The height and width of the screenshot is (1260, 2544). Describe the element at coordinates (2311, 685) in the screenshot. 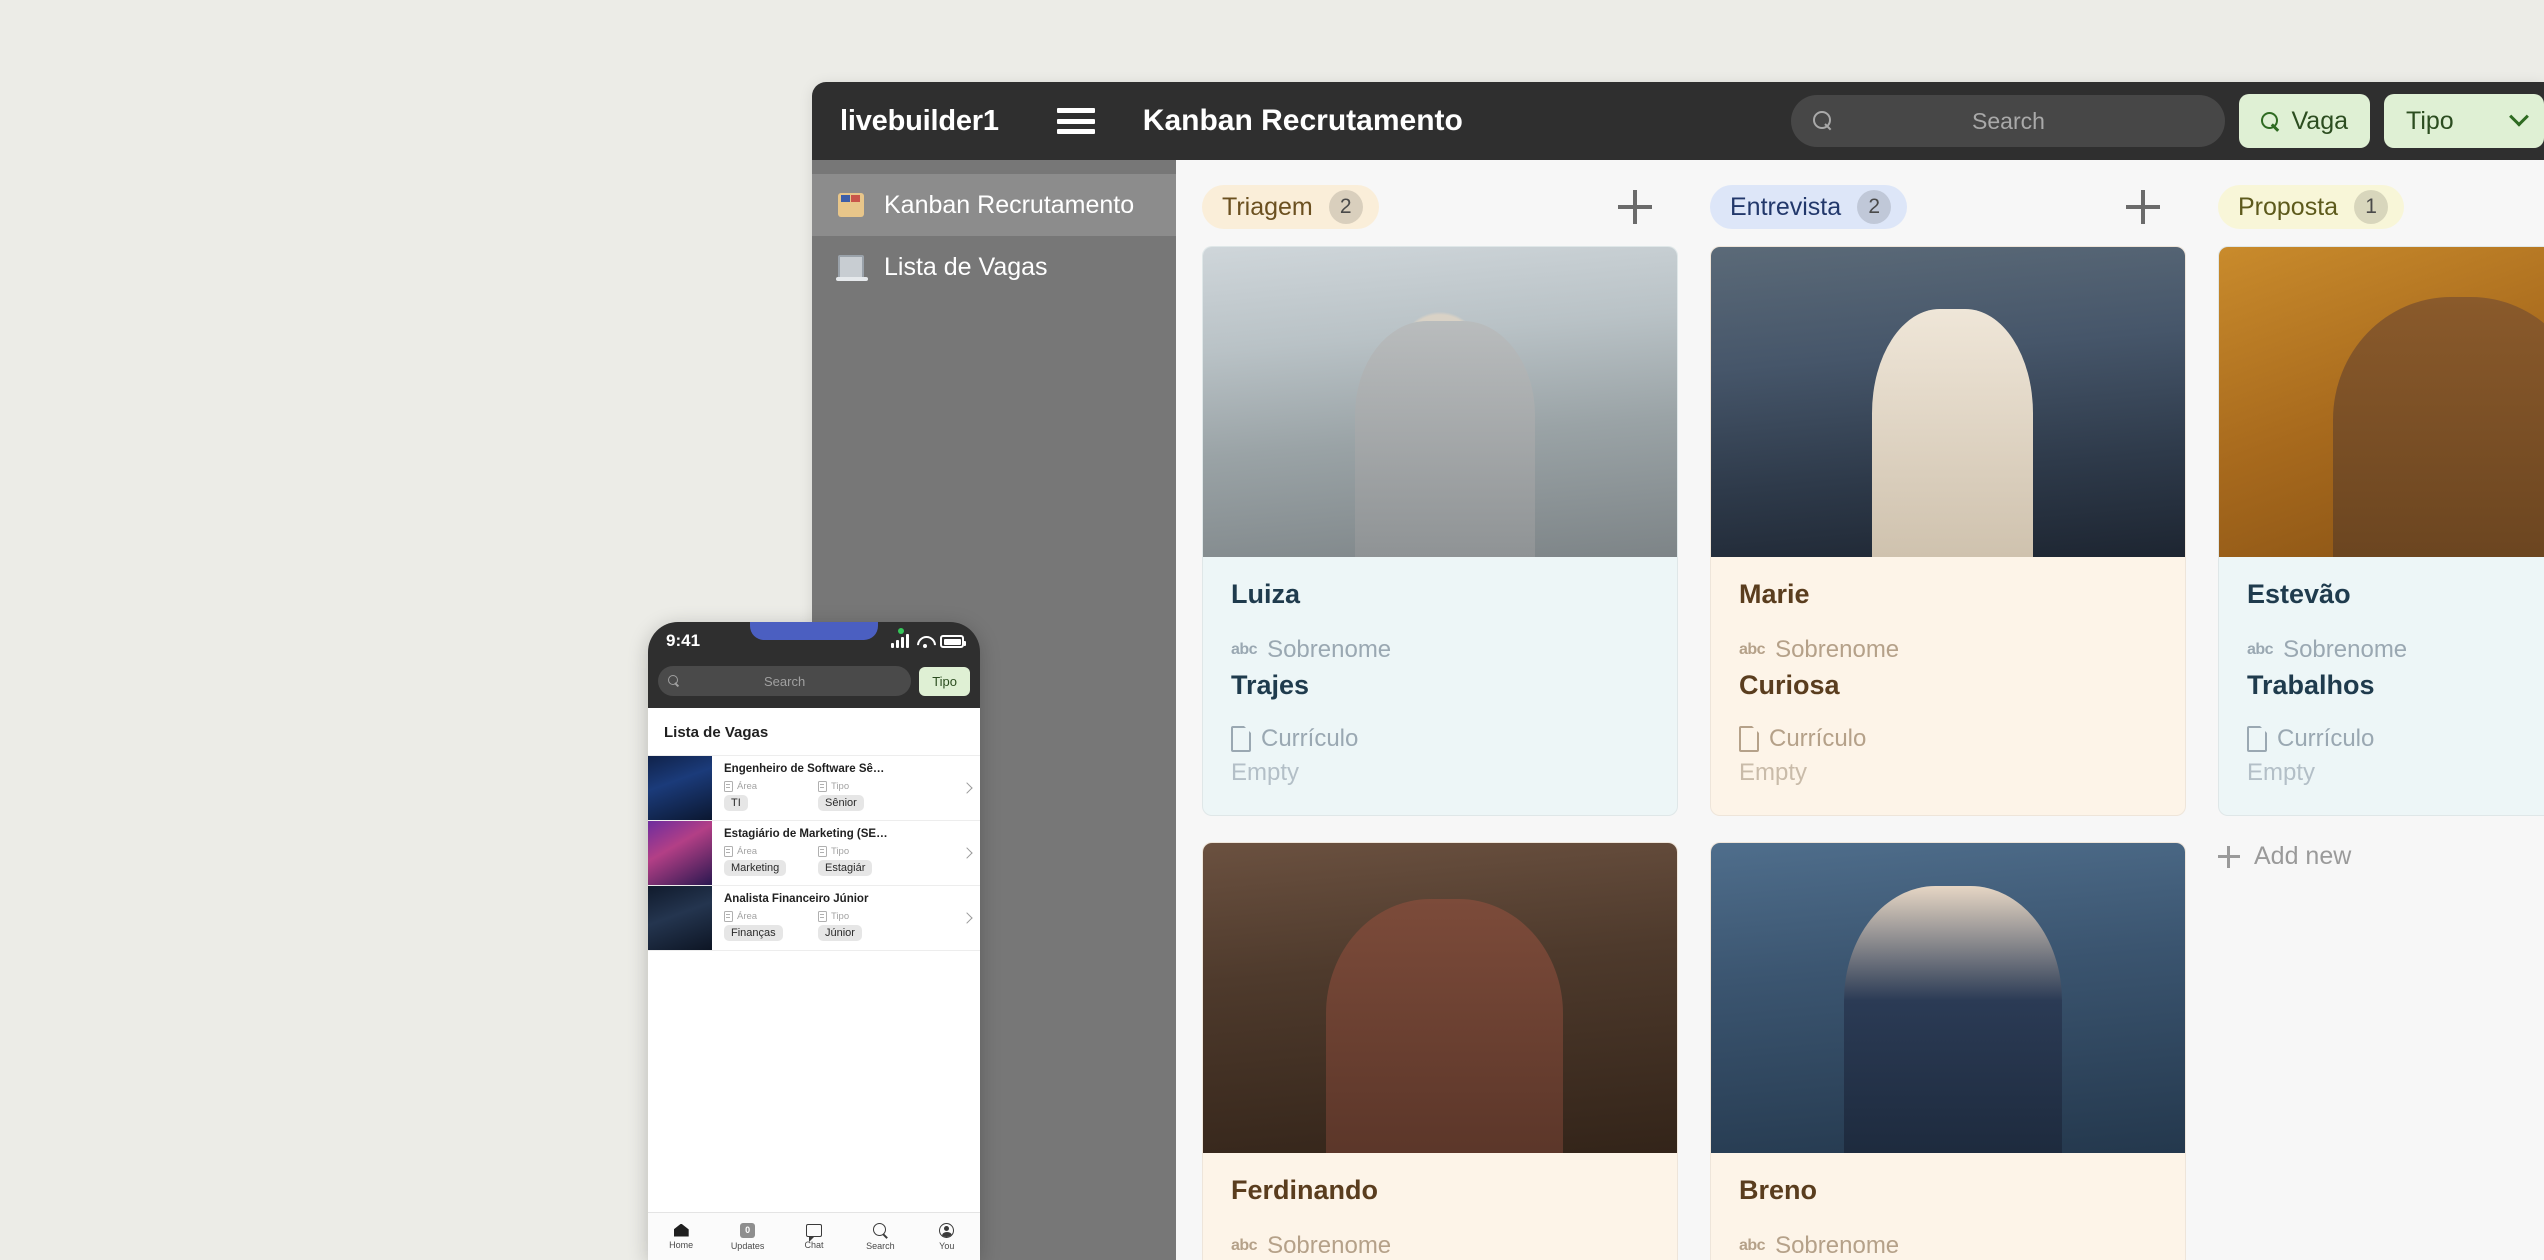

I see `field-value: Trabalhos` at that location.